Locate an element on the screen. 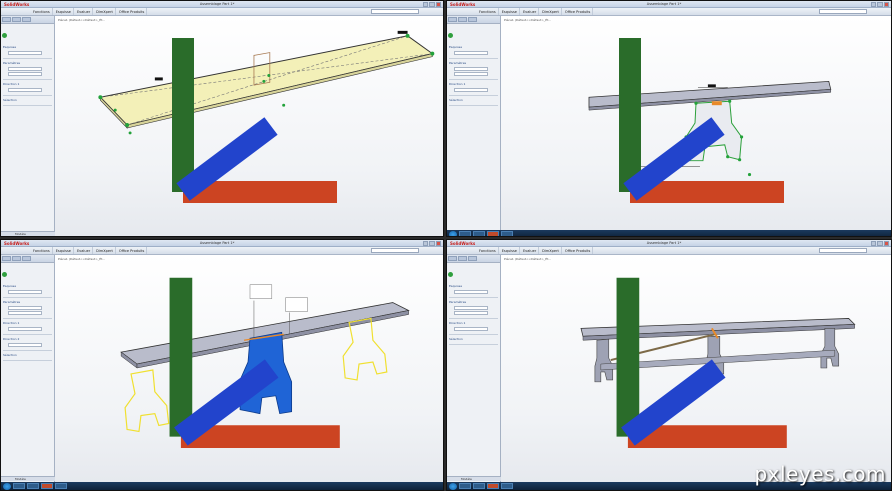 This screenshot has height=491, width=892. window-buttons is located at coordinates (880, 243).